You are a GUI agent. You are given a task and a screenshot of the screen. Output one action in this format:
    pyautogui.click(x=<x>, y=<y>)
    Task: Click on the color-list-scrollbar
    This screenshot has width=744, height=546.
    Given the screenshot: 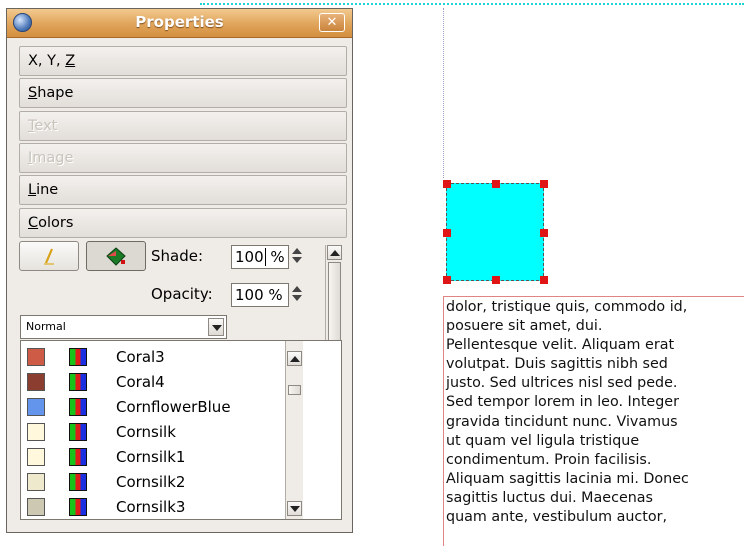 What is the action you would take?
    pyautogui.click(x=294, y=430)
    